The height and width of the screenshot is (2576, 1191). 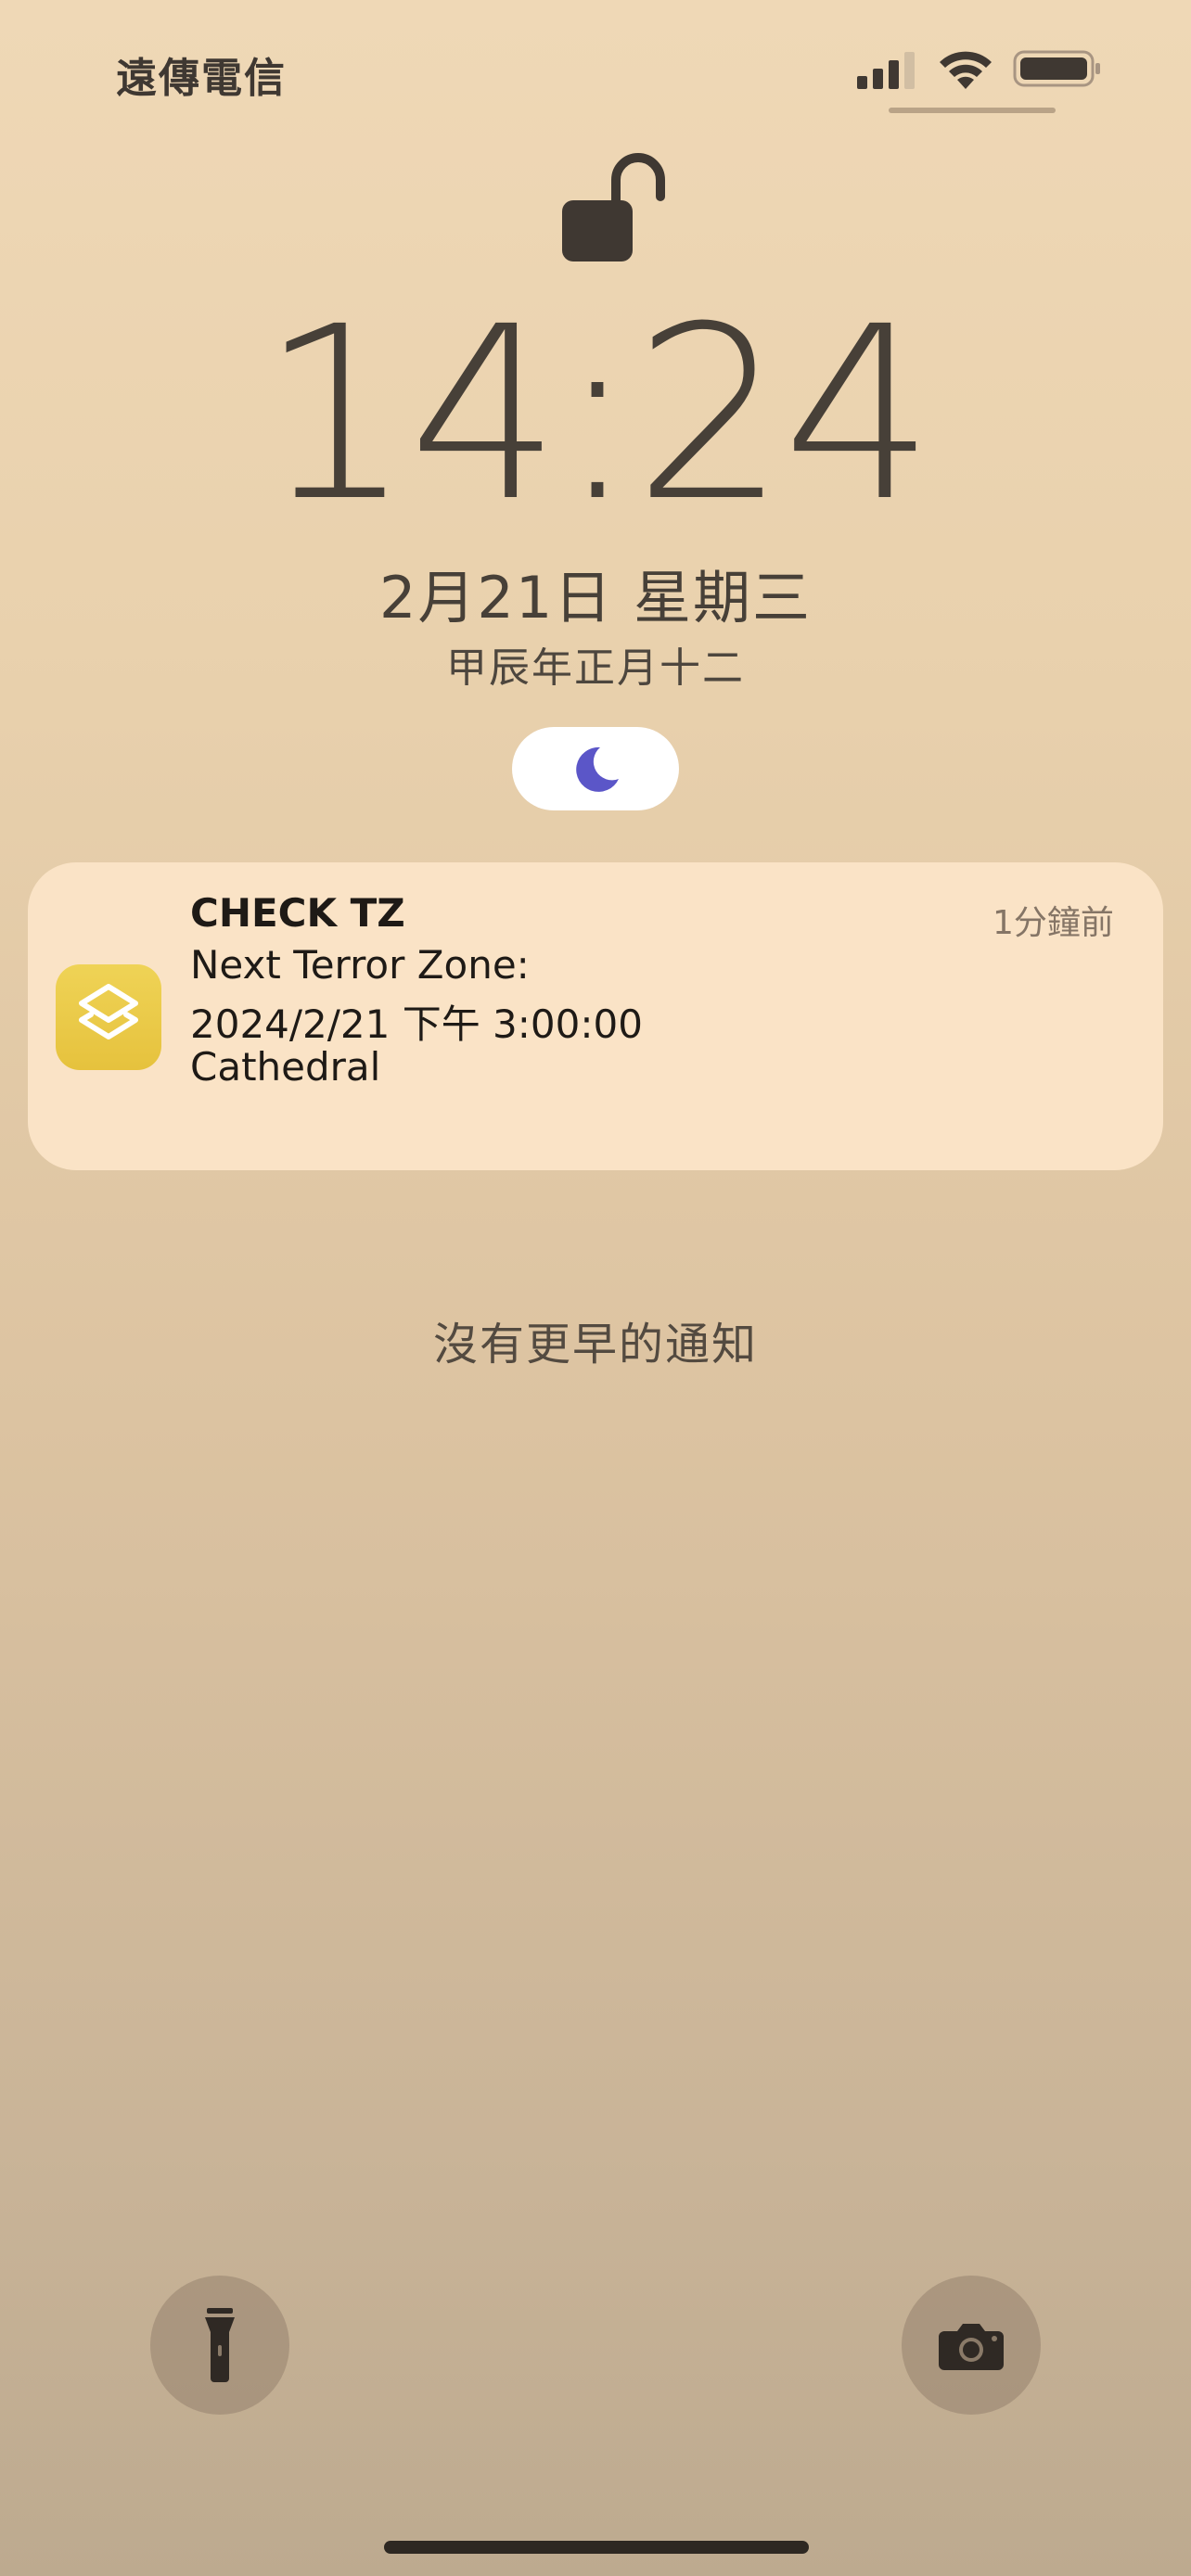 I want to click on home-indicator, so click(x=597, y=2547).